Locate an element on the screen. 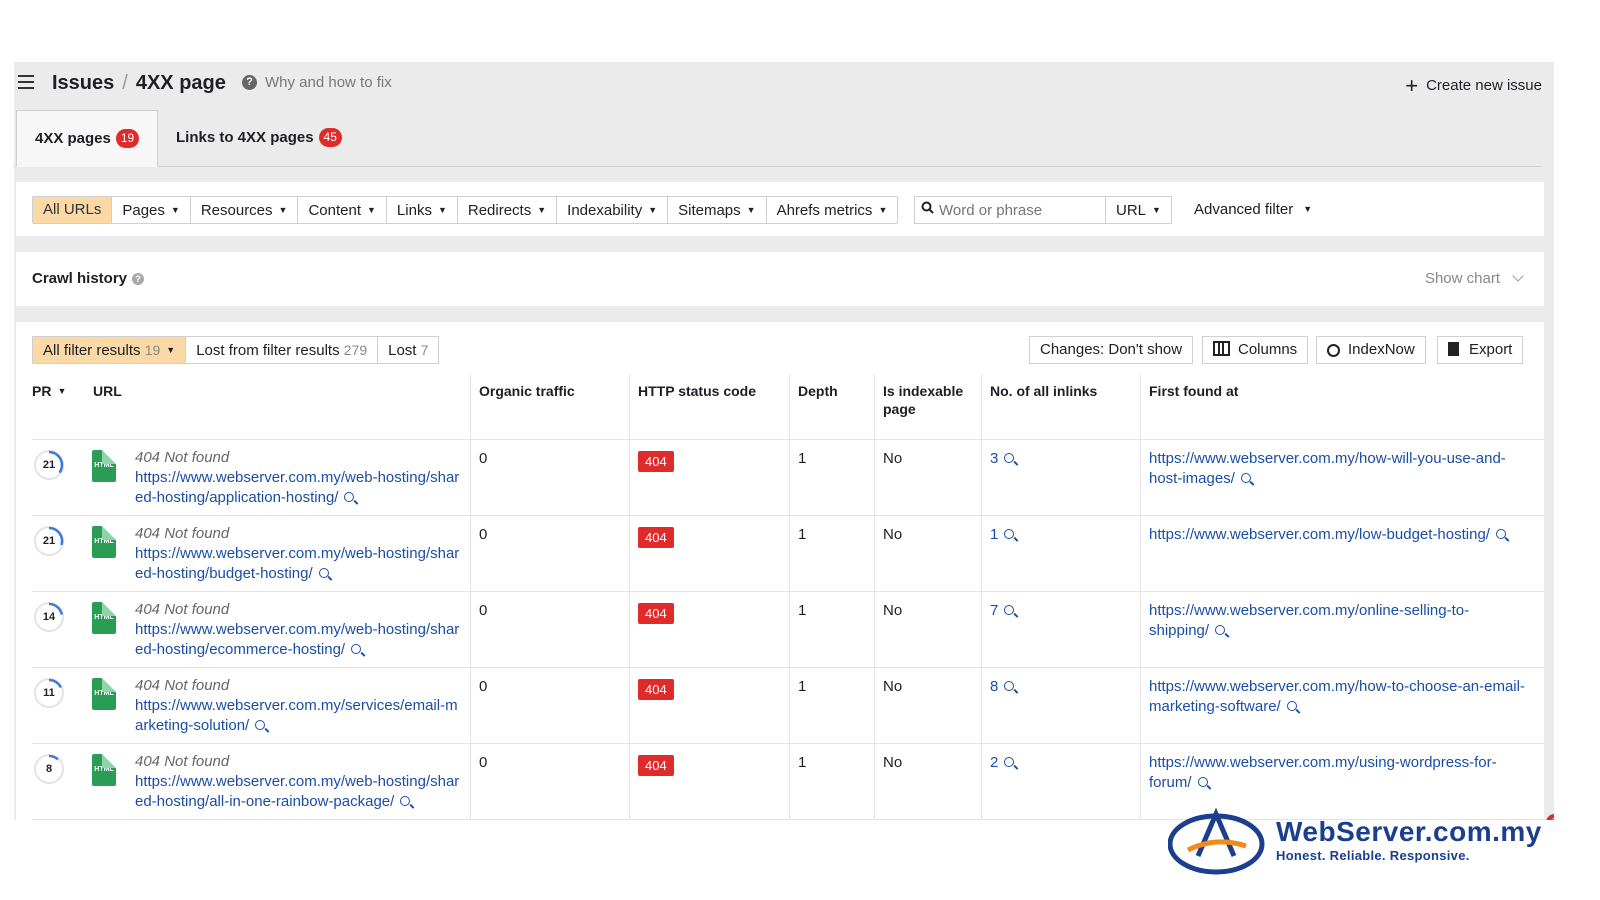 The image size is (1600, 900). lost-from-filter-button: Lost from filter results 279 is located at coordinates (282, 350).